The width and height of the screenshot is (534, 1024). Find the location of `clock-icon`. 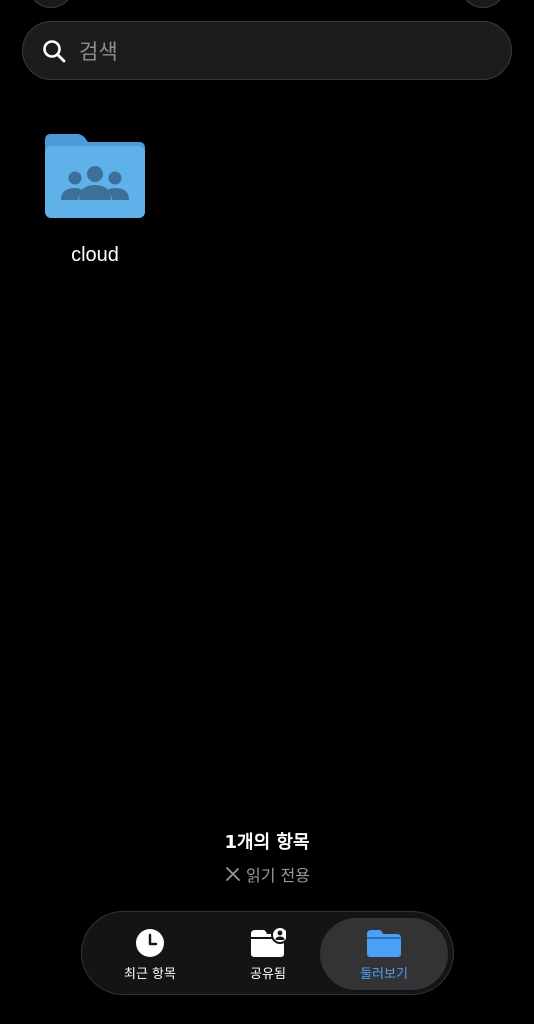

clock-icon is located at coordinates (150, 942).